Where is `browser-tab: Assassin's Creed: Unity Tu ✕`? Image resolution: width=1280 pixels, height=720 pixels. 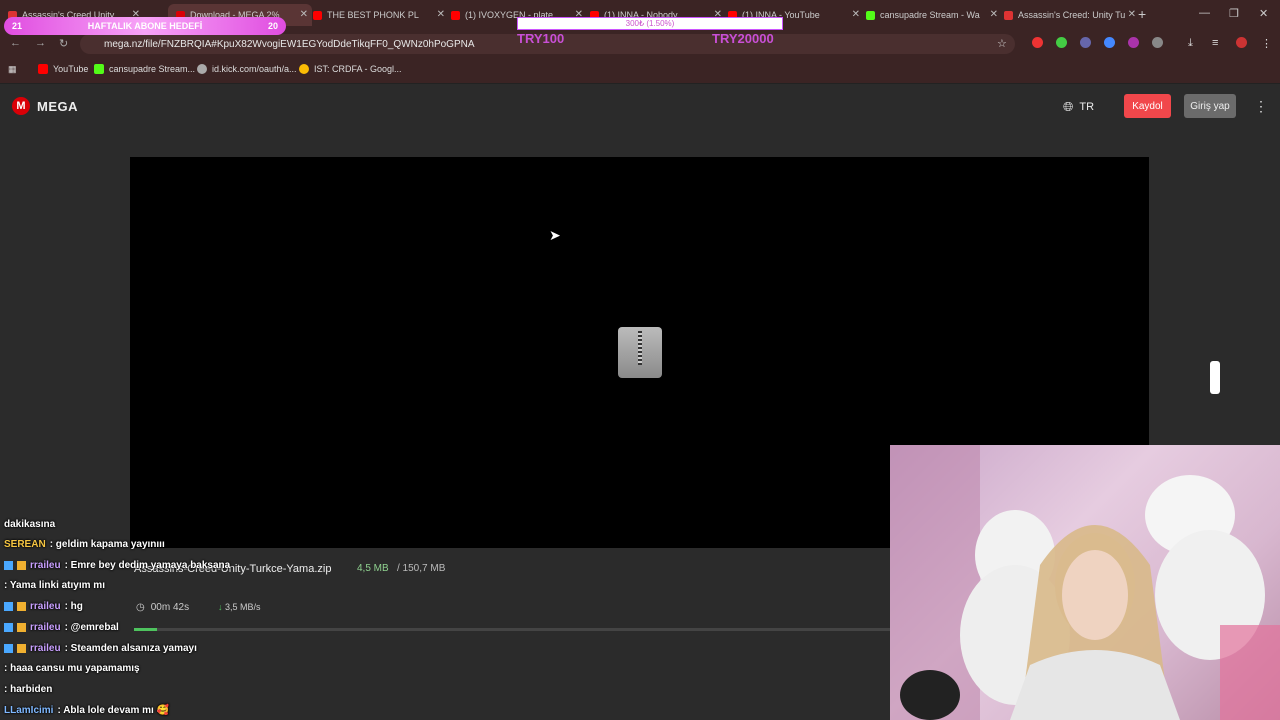
browser-tab: Assassin's Creed: Unity Tu ✕ is located at coordinates (1068, 15).